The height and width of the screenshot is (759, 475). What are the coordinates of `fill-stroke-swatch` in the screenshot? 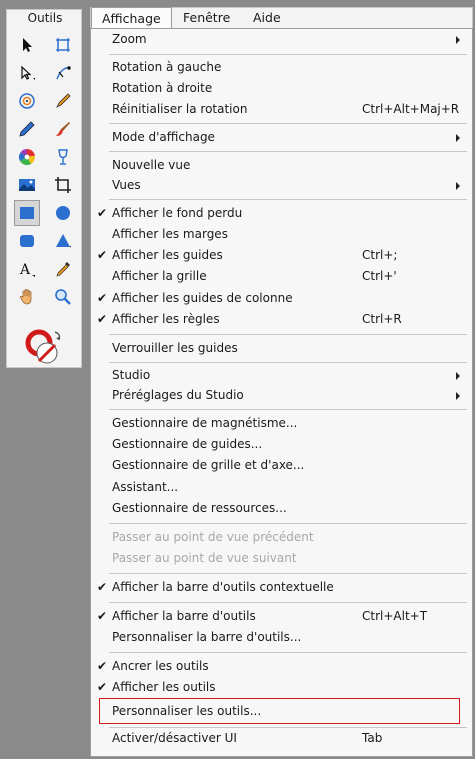 It's located at (45, 348).